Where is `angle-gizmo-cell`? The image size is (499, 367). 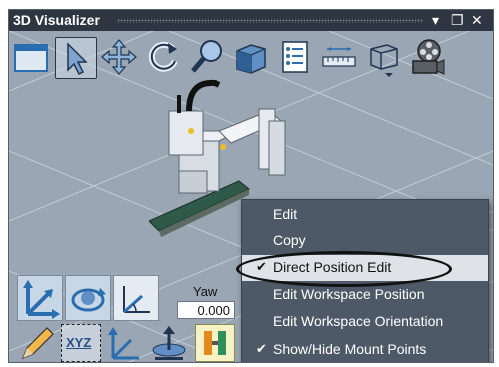
angle-gizmo-cell is located at coordinates (136, 298).